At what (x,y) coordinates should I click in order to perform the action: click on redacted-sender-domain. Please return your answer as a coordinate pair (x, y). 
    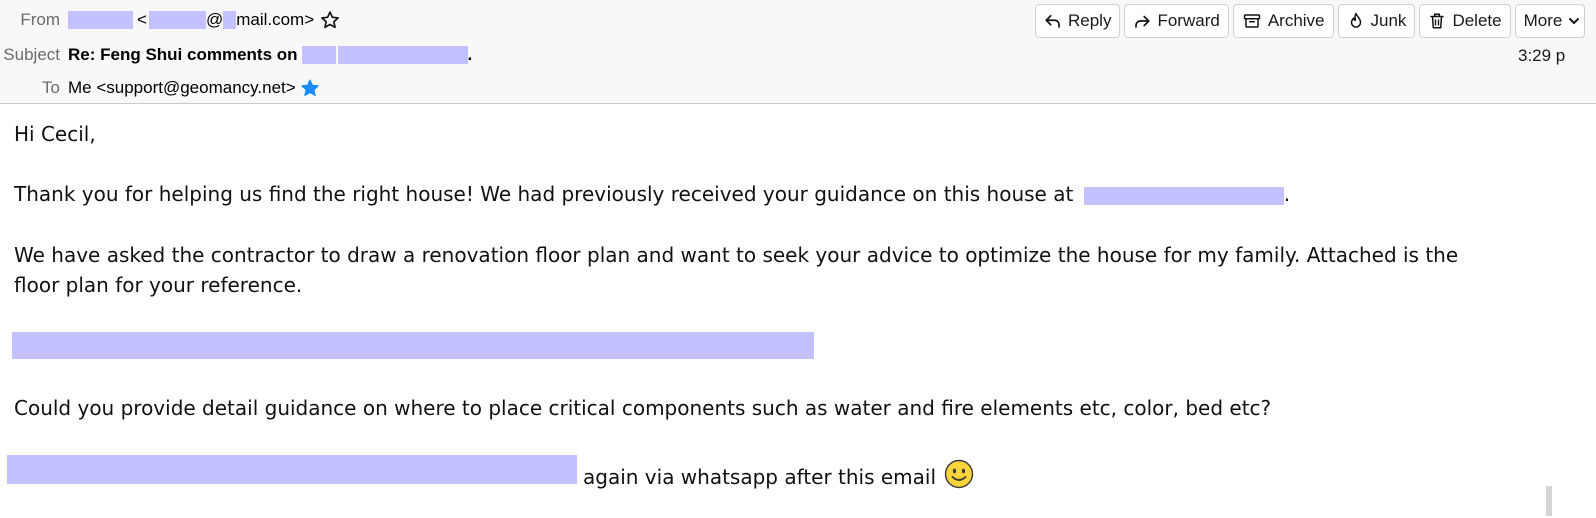
    Looking at the image, I should click on (230, 20).